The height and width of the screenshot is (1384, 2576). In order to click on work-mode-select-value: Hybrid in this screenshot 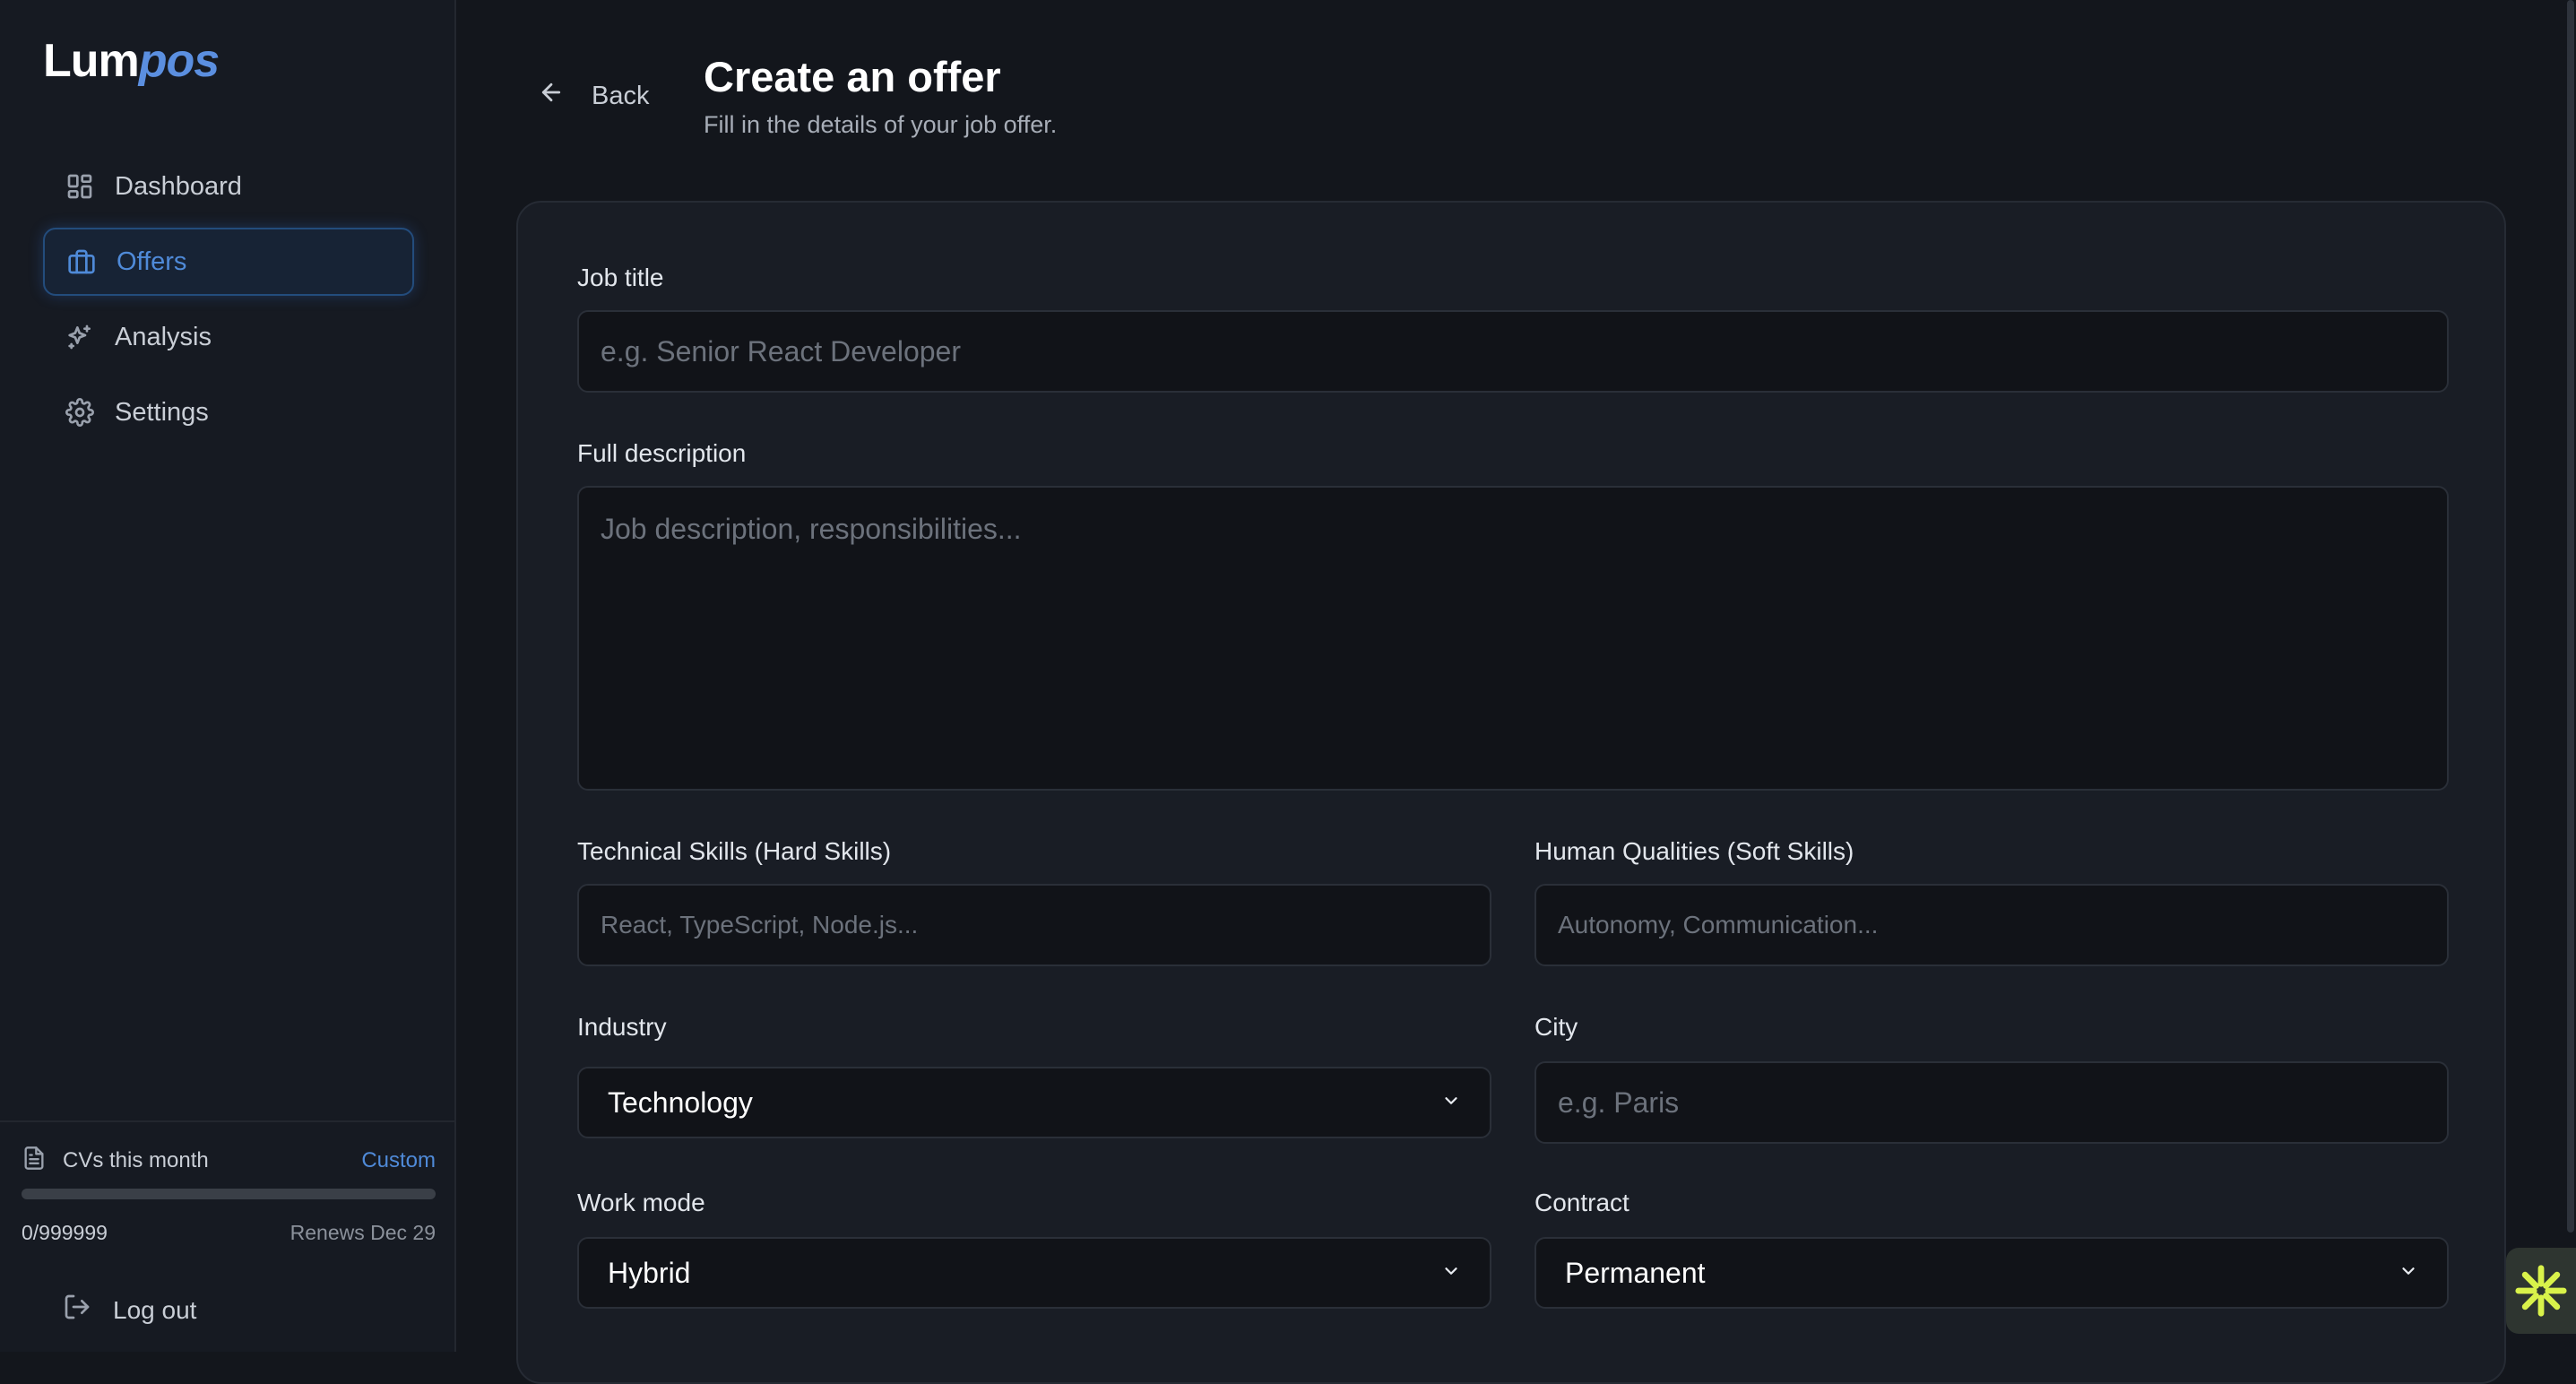, I will do `click(649, 1272)`.